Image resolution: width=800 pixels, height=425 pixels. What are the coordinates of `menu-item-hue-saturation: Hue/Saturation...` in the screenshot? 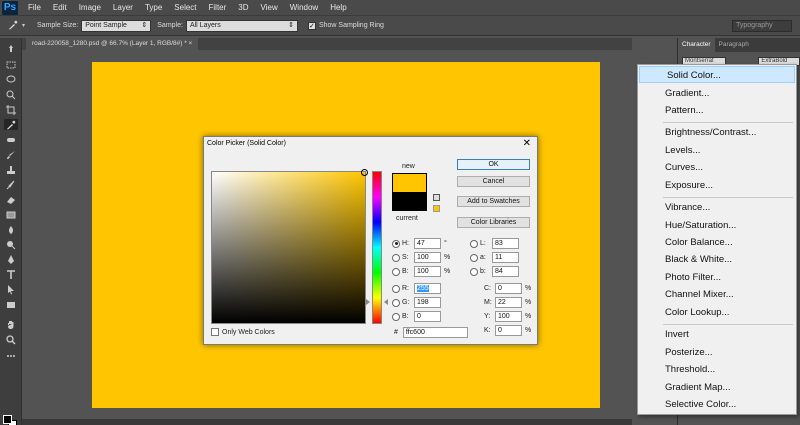 It's located at (717, 225).